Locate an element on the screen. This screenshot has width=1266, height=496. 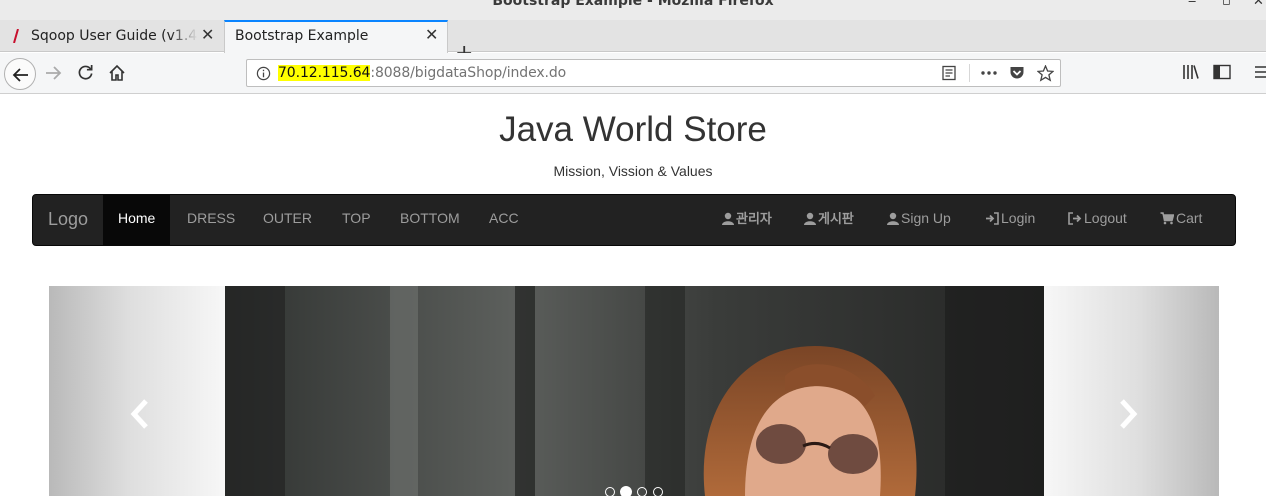
library-icon is located at coordinates (1191, 72).